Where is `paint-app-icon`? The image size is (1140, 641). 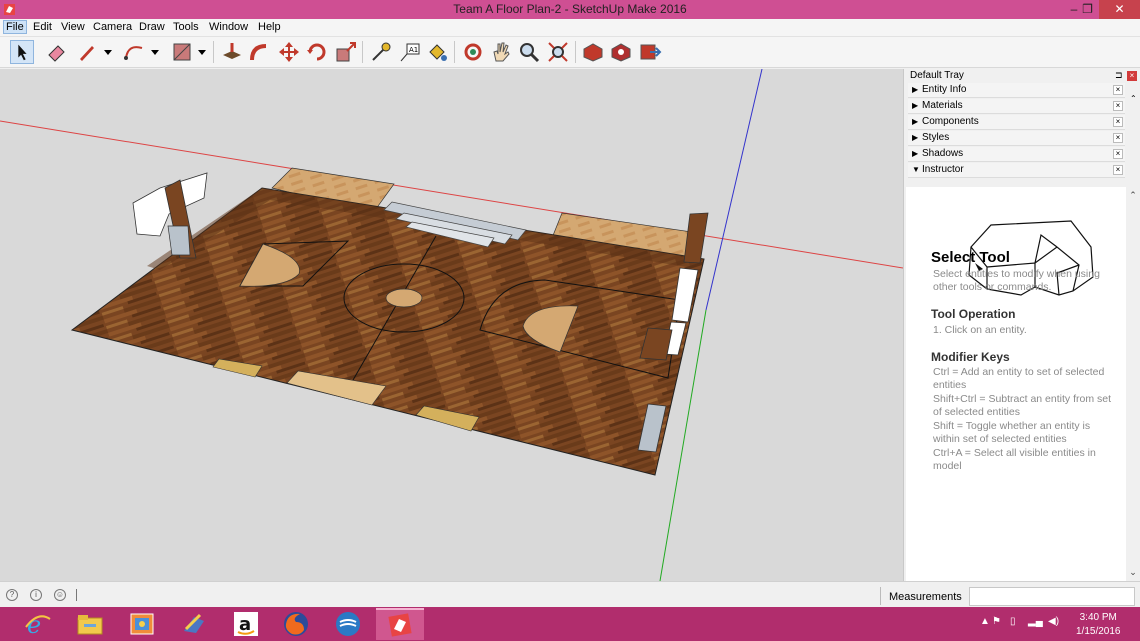 paint-app-icon is located at coordinates (194, 624).